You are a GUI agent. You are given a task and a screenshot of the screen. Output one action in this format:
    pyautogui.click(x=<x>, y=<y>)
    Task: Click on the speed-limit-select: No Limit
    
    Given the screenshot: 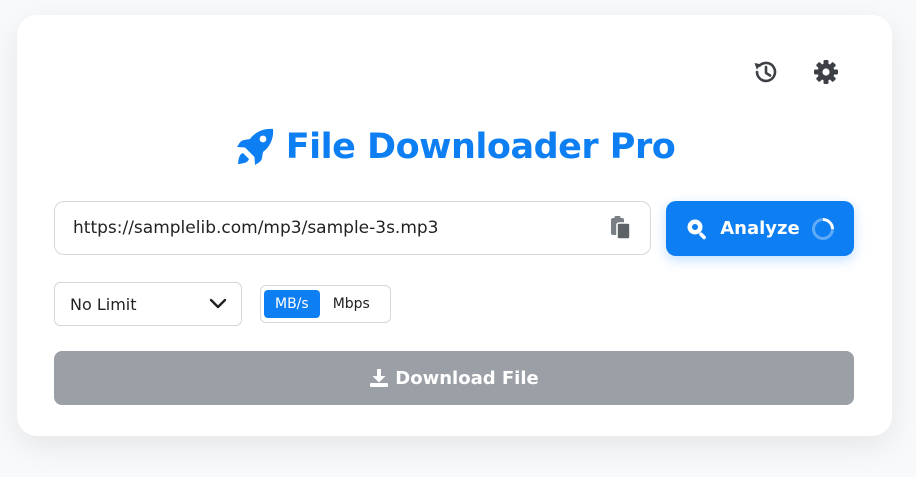 What is the action you would take?
    pyautogui.click(x=148, y=304)
    